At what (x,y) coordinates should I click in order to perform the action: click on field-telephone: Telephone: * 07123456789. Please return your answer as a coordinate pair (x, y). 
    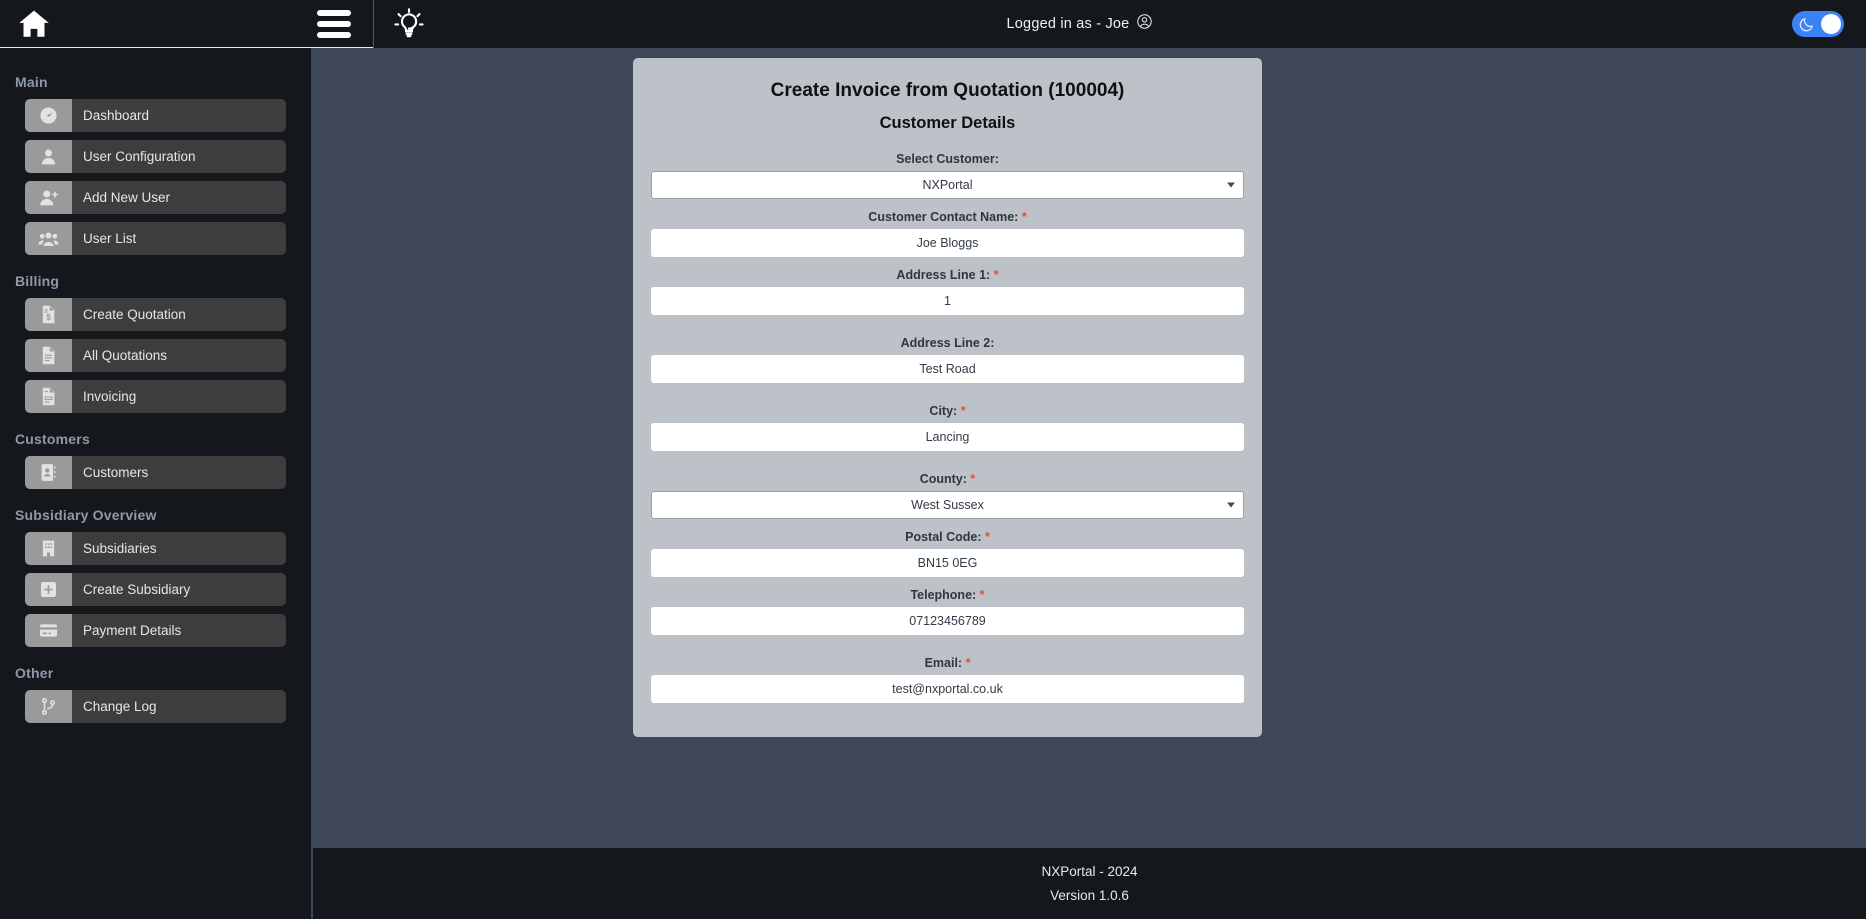
    Looking at the image, I should click on (947, 608).